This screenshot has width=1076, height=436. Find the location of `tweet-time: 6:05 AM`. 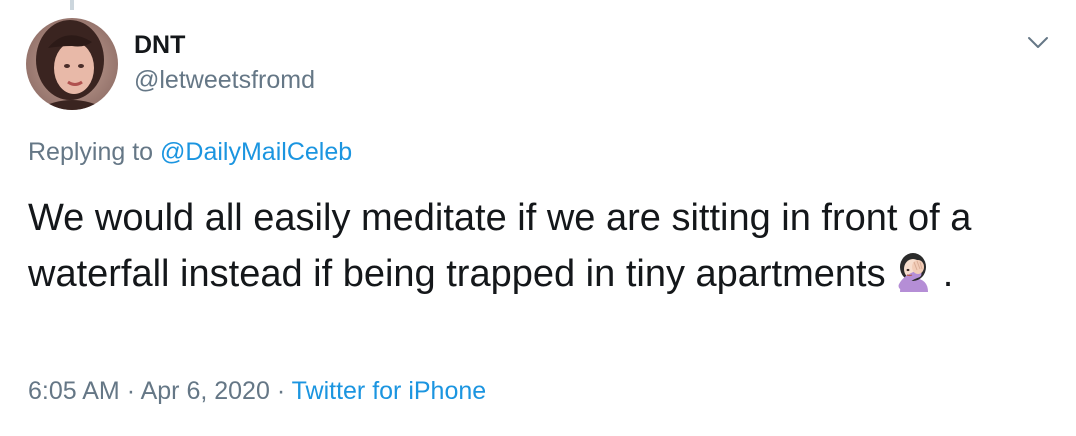

tweet-time: 6:05 AM is located at coordinates (74, 391).